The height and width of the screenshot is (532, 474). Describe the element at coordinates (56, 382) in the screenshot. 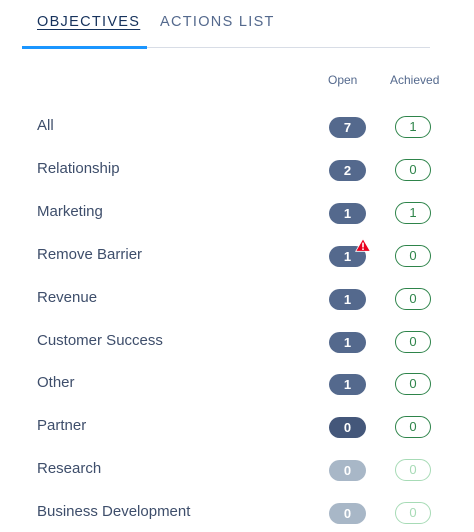

I see `row-label: Other` at that location.